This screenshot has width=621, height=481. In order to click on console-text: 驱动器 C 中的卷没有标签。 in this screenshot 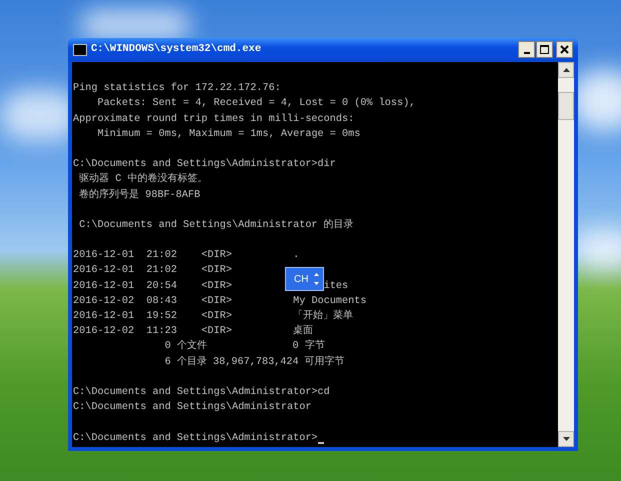, I will do `click(143, 180)`.